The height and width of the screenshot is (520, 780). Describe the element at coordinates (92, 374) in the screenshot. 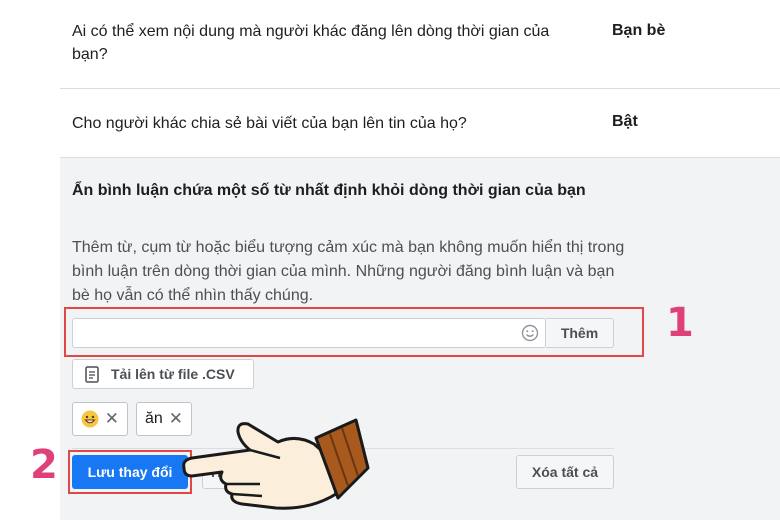

I see `file-icon` at that location.